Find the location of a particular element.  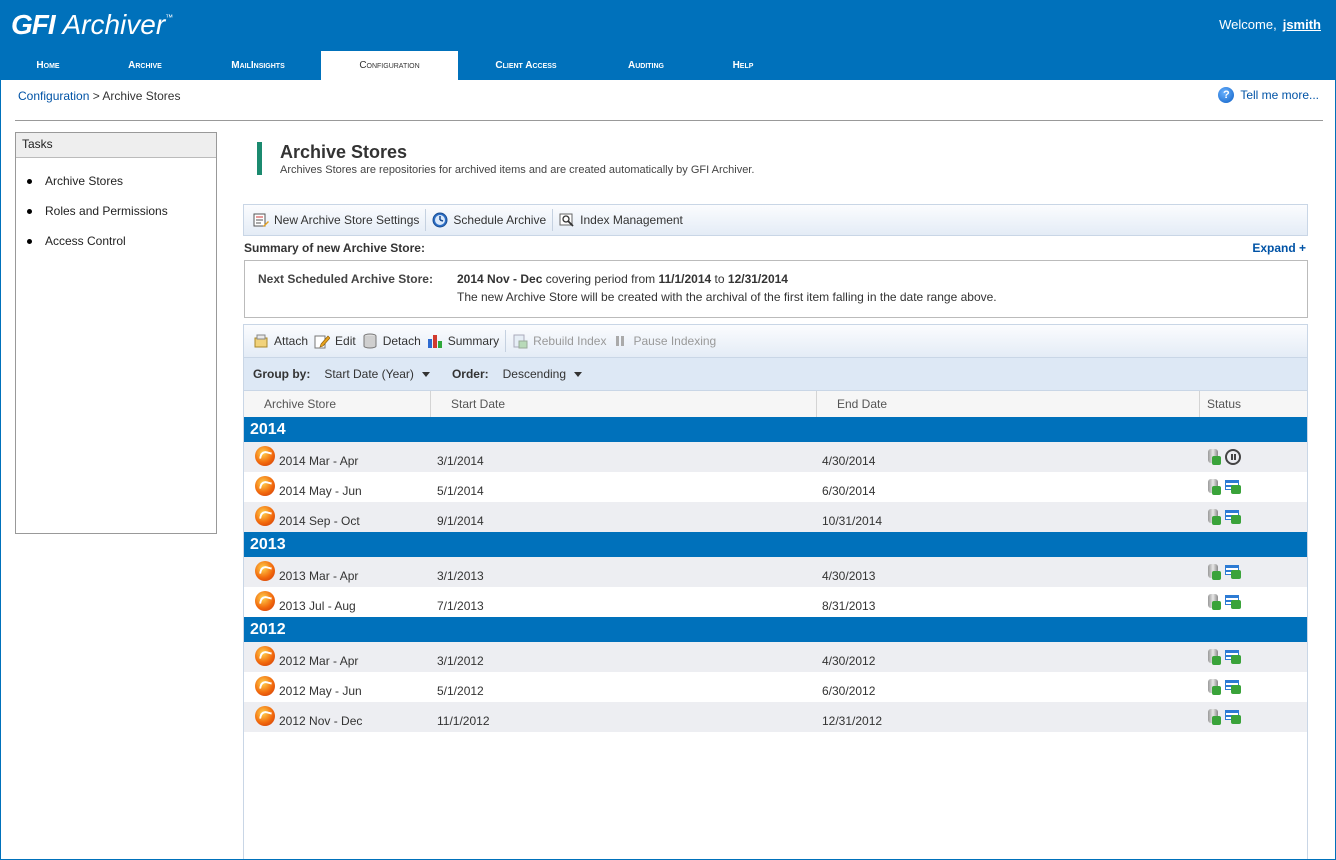

tab-help: Help is located at coordinates (743, 65).